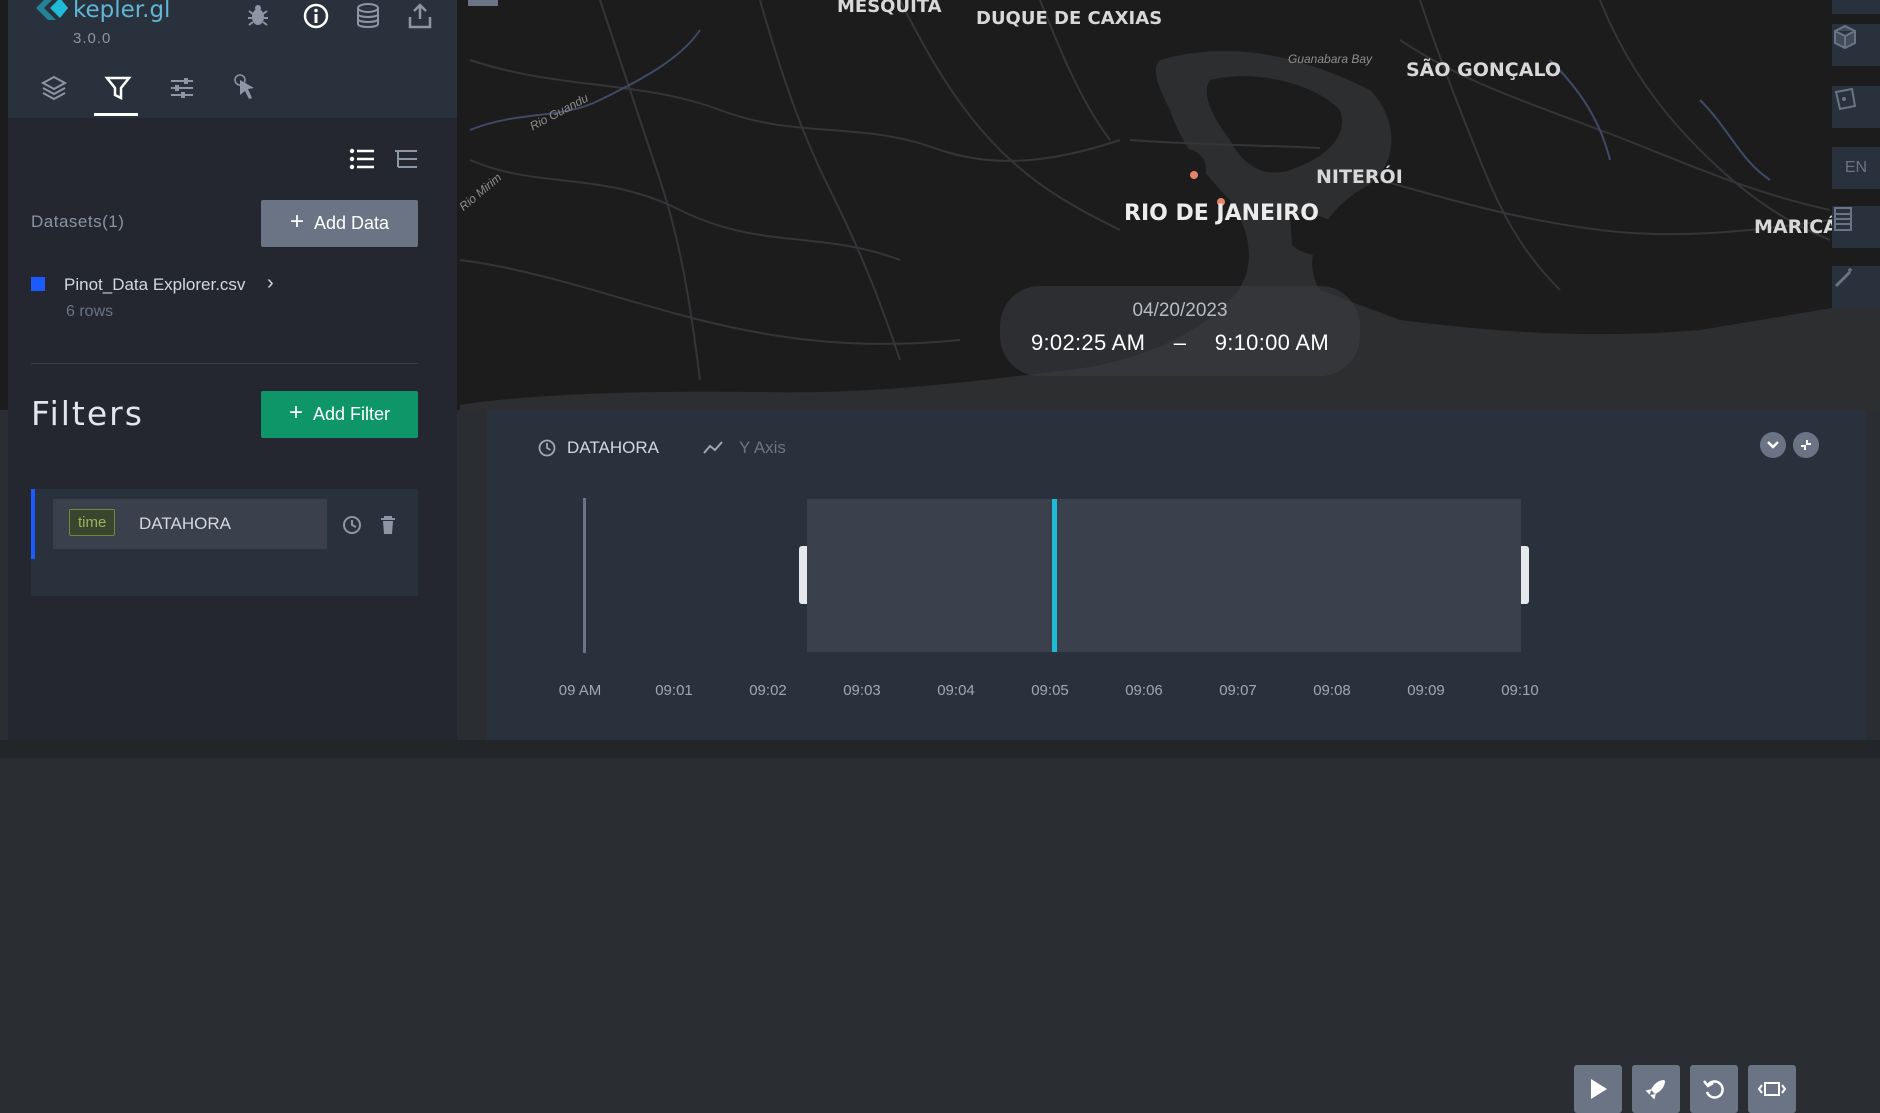  What do you see at coordinates (1054, 575) in the screenshot?
I see `timeline-playhead` at bounding box center [1054, 575].